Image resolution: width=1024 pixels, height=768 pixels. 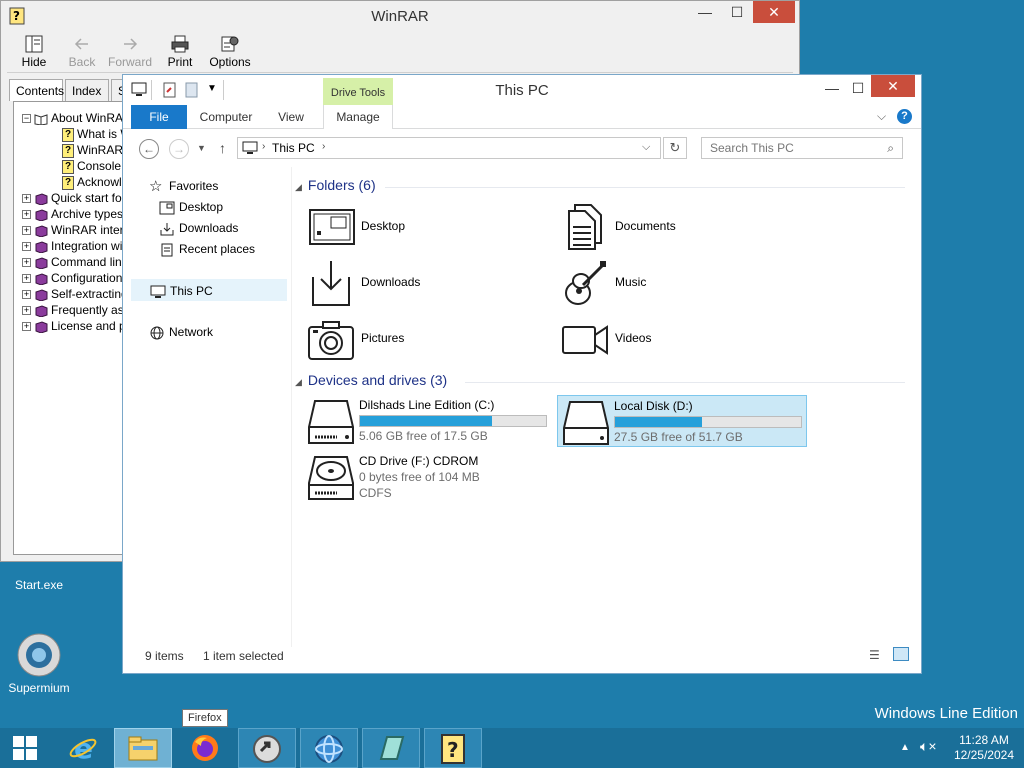 What do you see at coordinates (205, 748) in the screenshot?
I see `taskbar-firefox` at bounding box center [205, 748].